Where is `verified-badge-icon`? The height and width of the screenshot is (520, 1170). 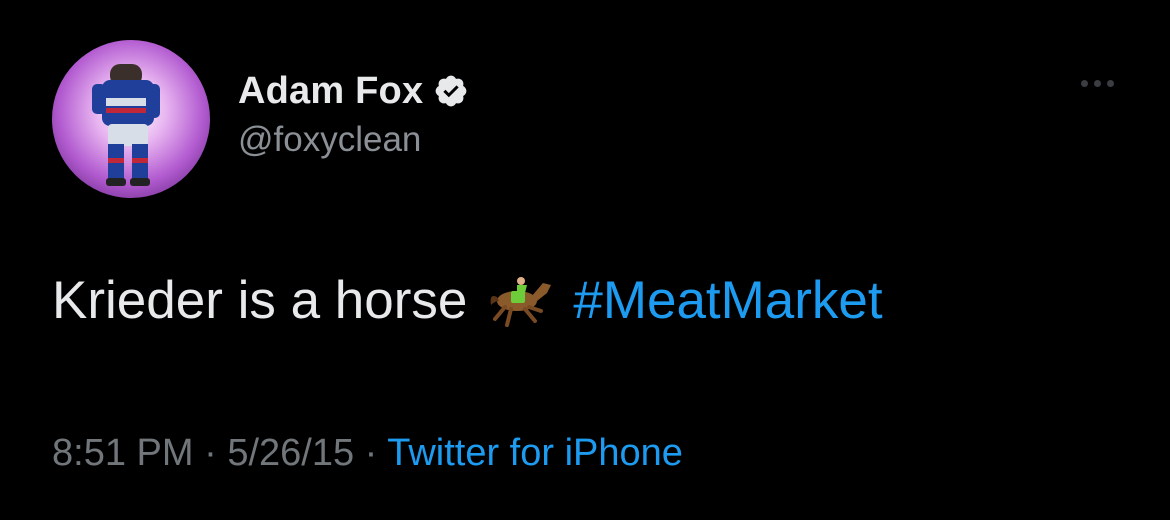
verified-badge-icon is located at coordinates (451, 91).